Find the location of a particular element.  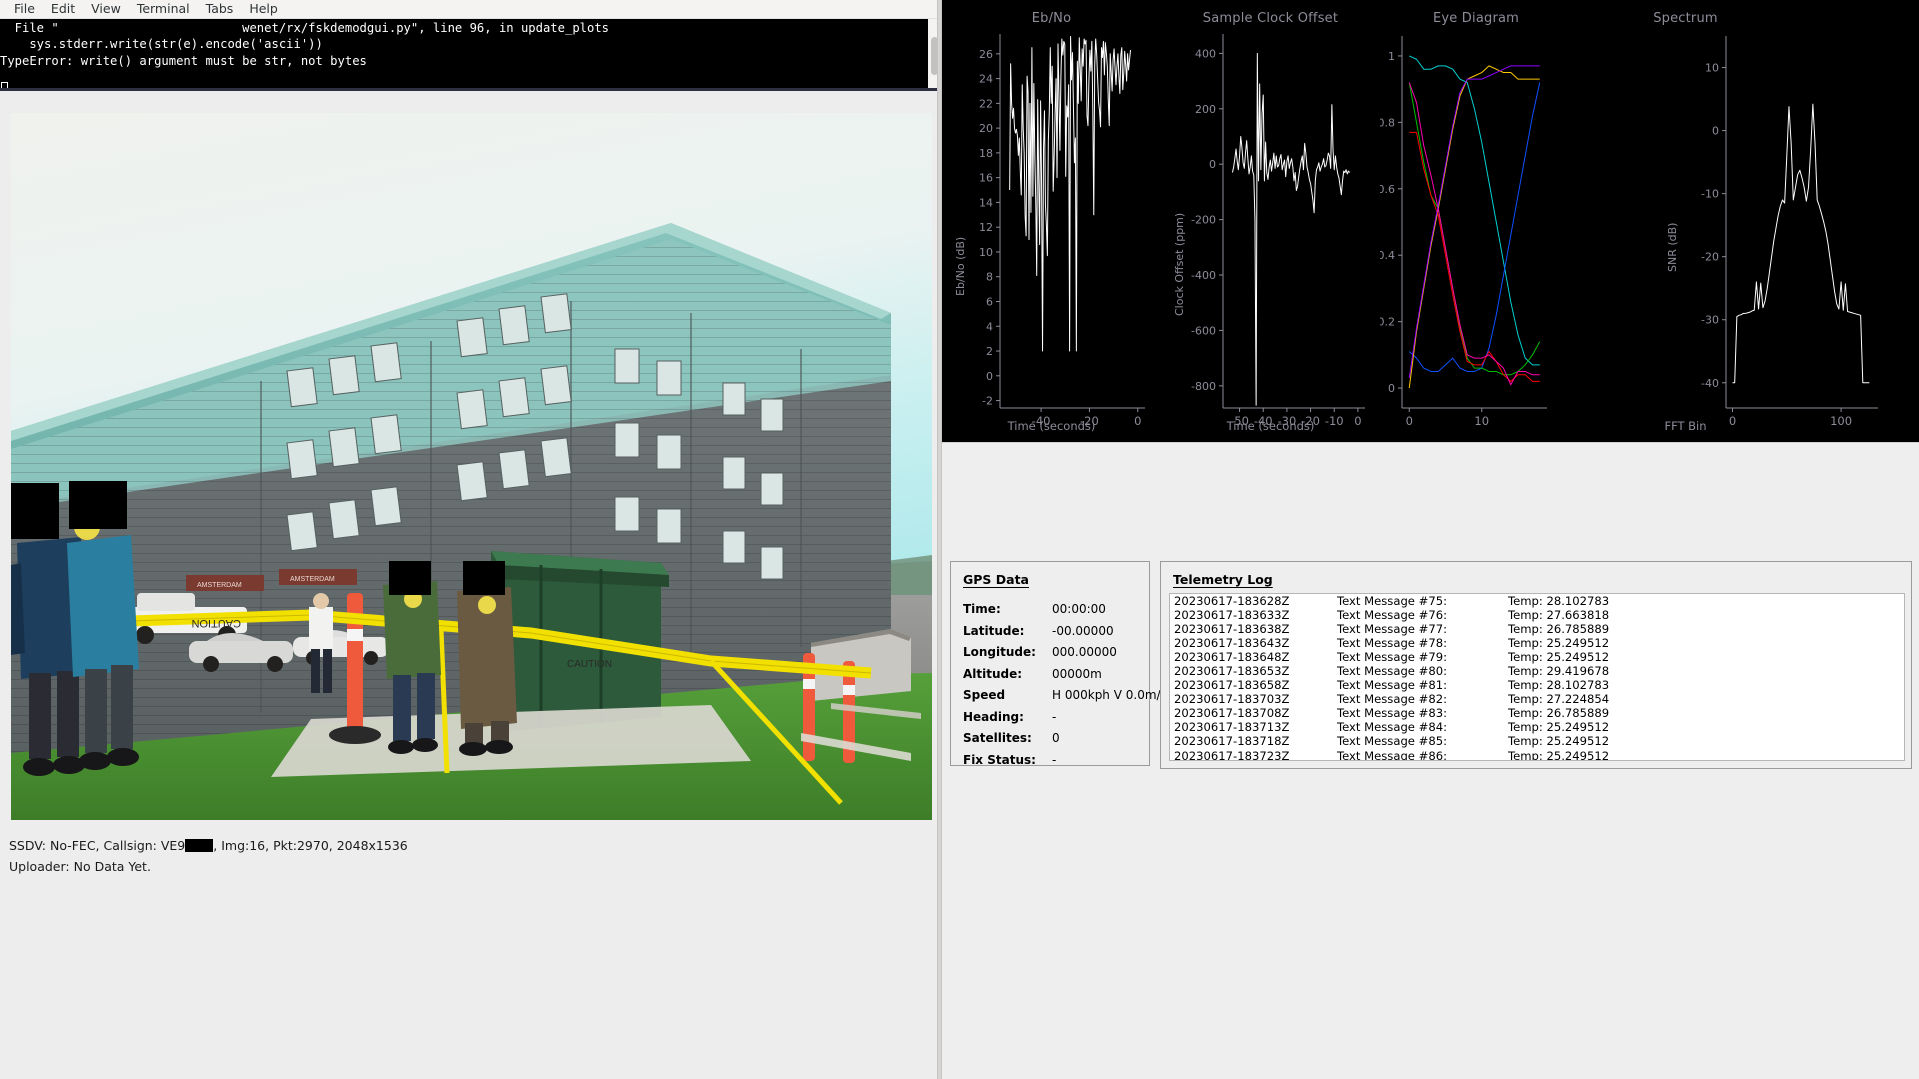

gps-row-label: Fix Status: is located at coordinates (999, 759).